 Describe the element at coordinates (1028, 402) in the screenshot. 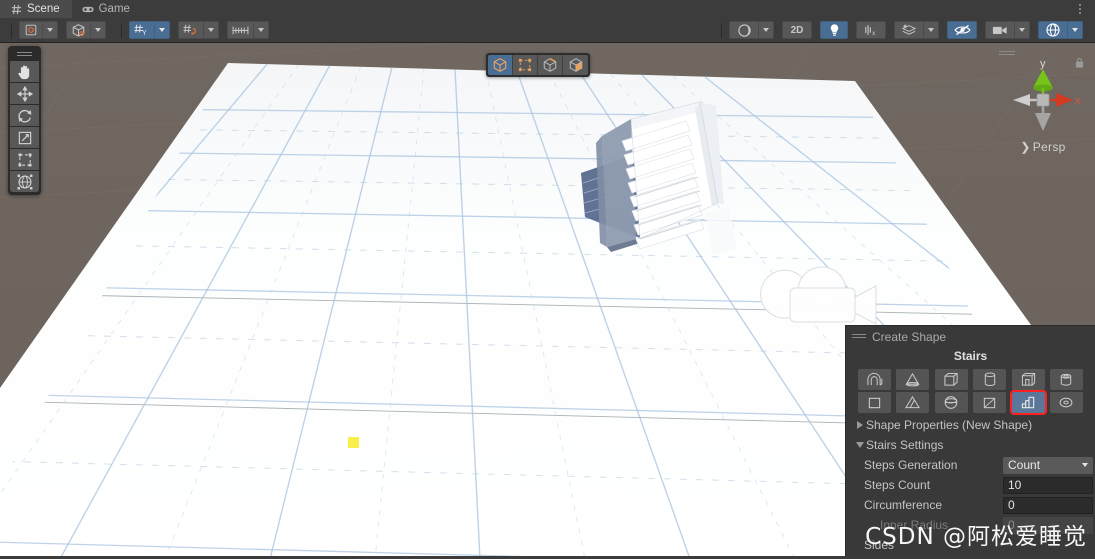

I see `shape-stairs-button` at that location.